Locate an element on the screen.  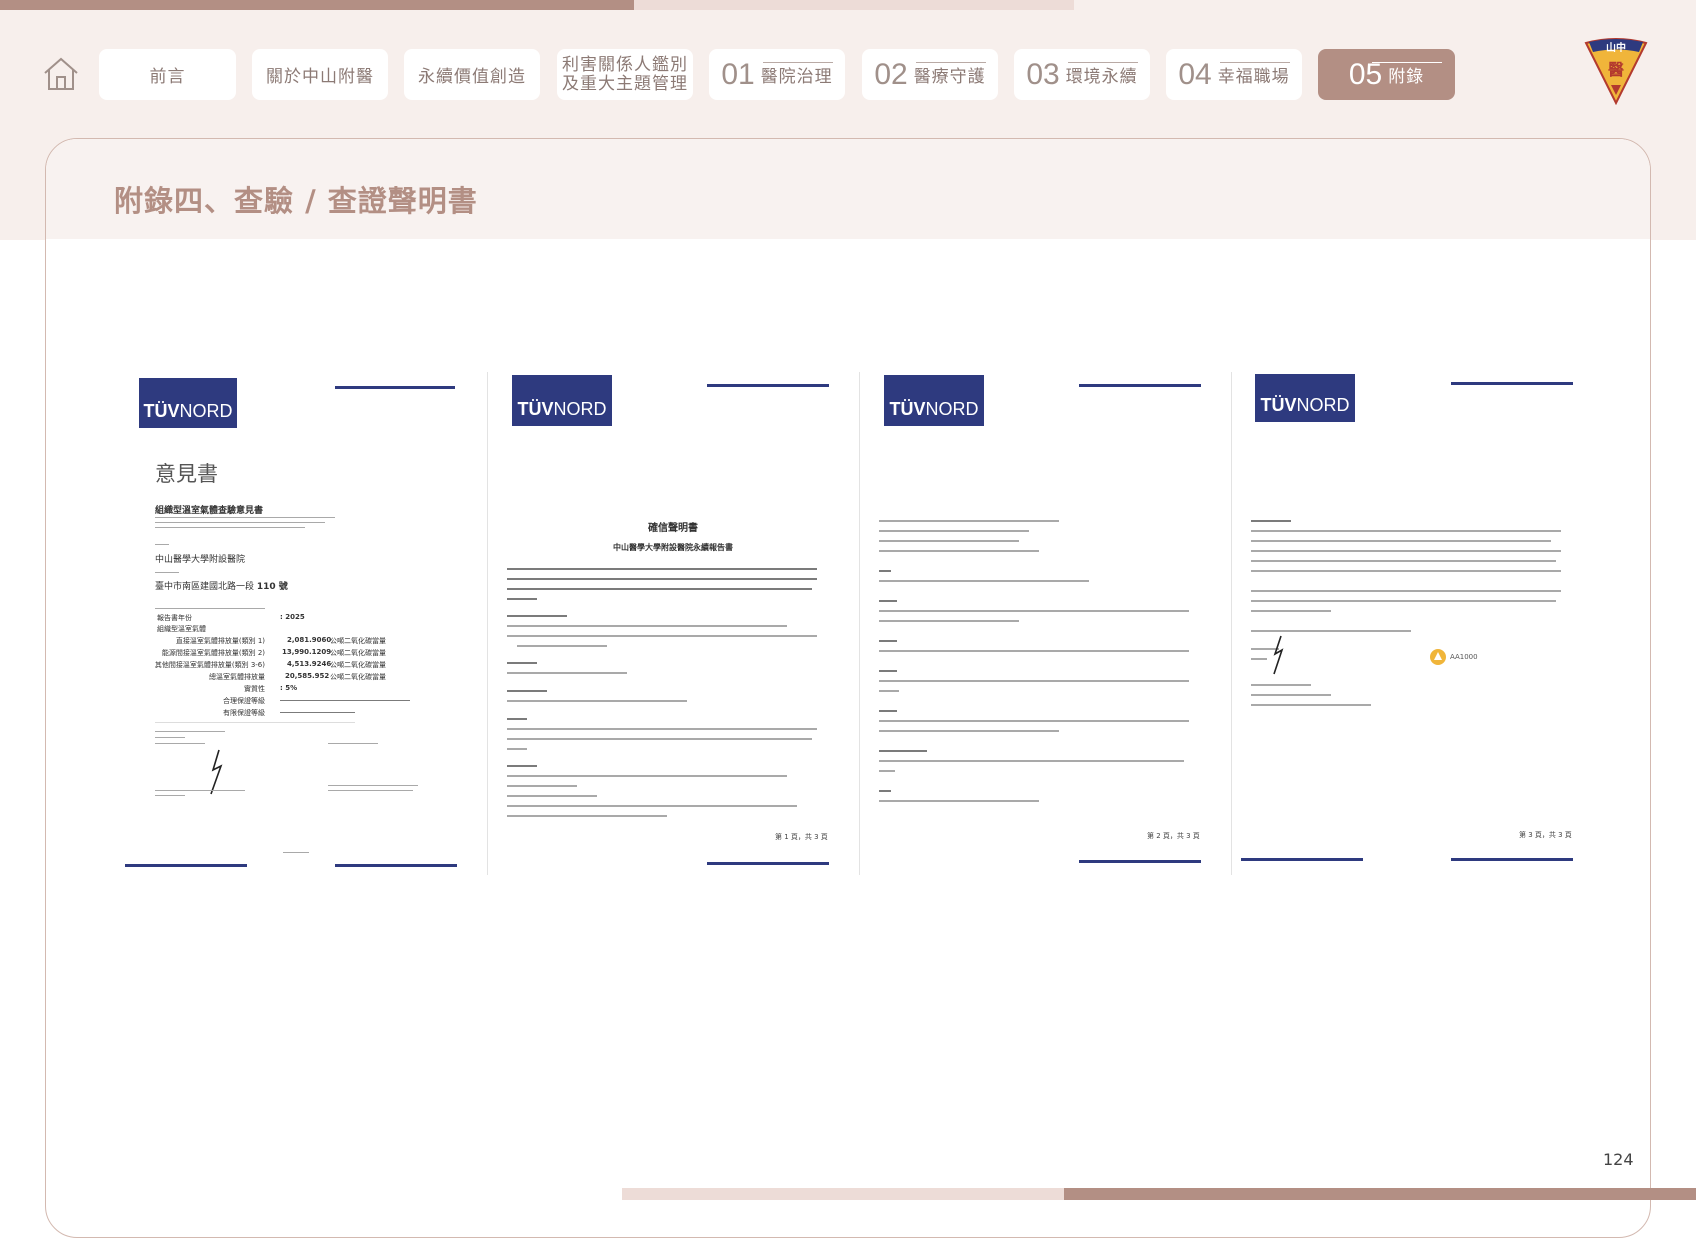
tab-environment: 03 環境永續 is located at coordinates (1082, 74).